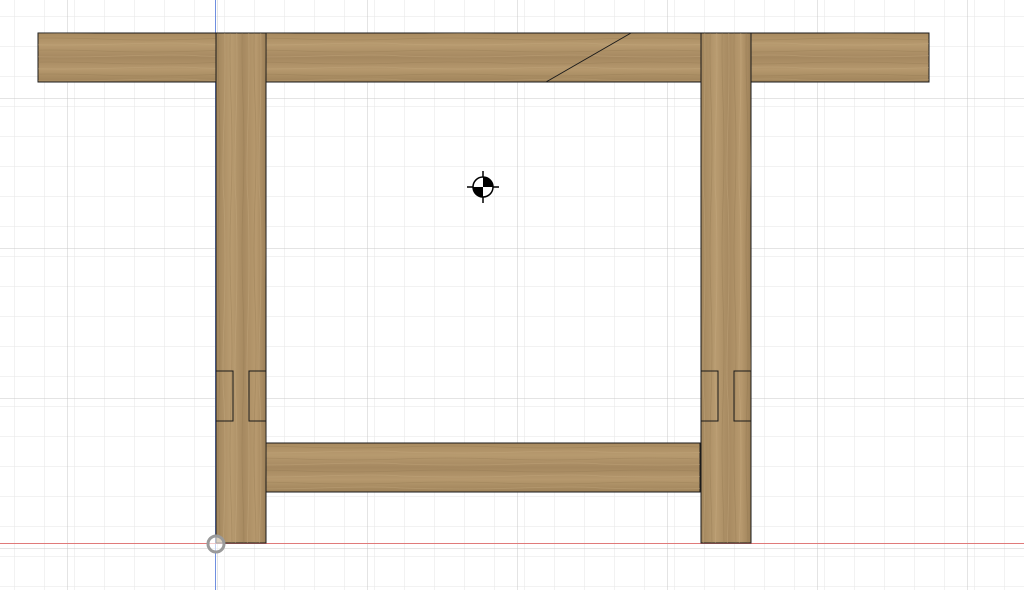 The width and height of the screenshot is (1024, 590). What do you see at coordinates (483, 467) in the screenshot?
I see `bottom-stretcher` at bounding box center [483, 467].